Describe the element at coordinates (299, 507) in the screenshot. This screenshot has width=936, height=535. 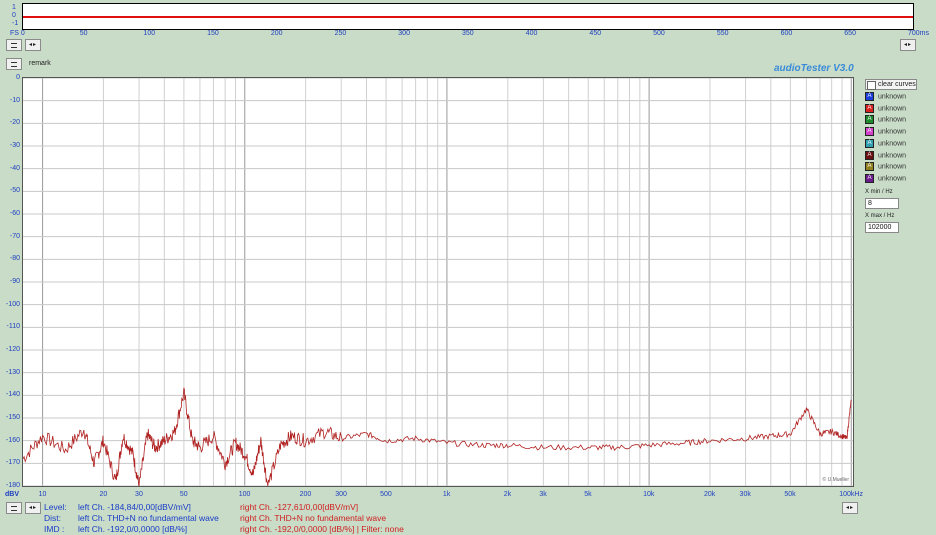
I see `level-right: right Ch. -127,61/0,00[dBV/mV]` at that location.